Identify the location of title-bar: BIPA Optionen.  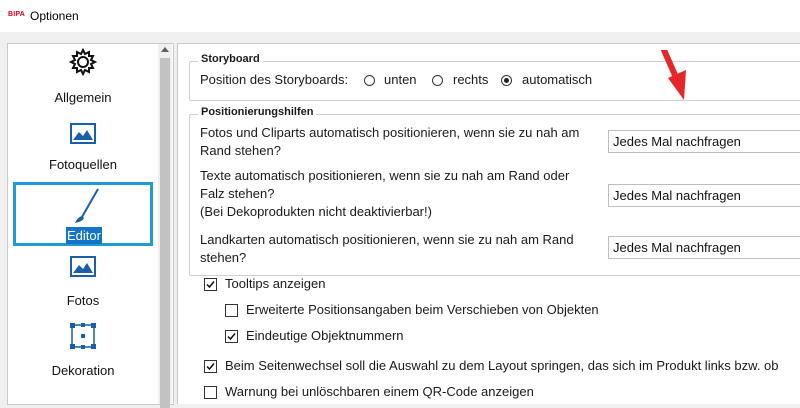
(400, 16).